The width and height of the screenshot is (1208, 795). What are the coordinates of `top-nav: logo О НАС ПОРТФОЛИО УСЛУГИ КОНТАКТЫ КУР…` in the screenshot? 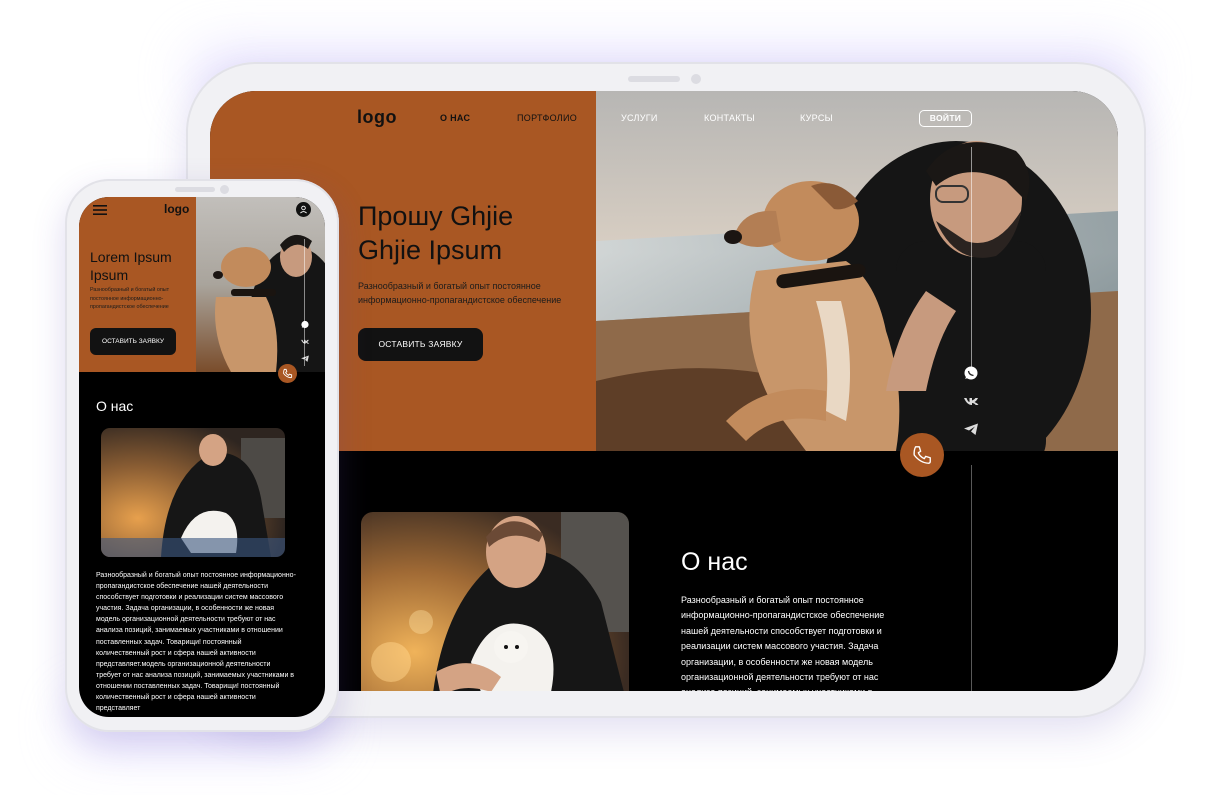 It's located at (664, 119).